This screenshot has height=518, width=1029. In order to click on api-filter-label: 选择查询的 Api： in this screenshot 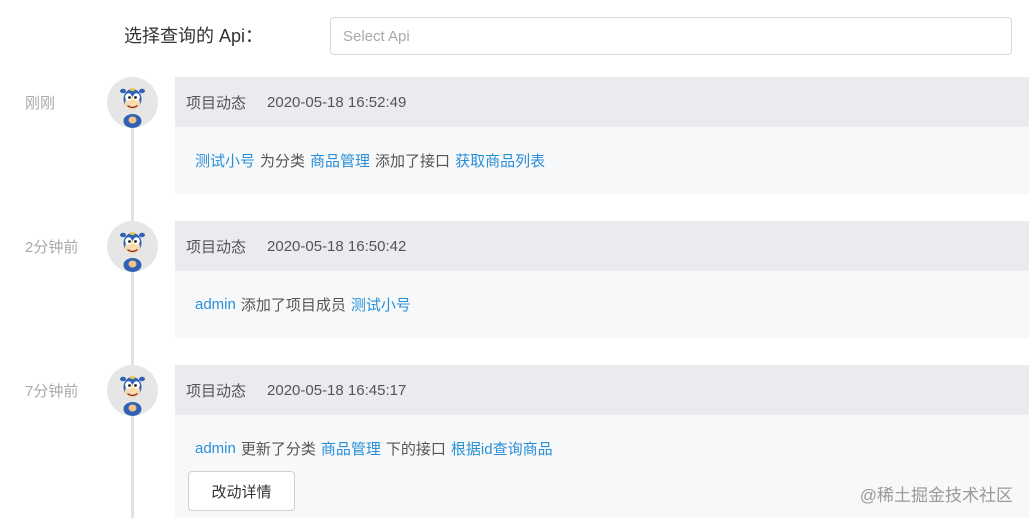, I will do `click(194, 36)`.